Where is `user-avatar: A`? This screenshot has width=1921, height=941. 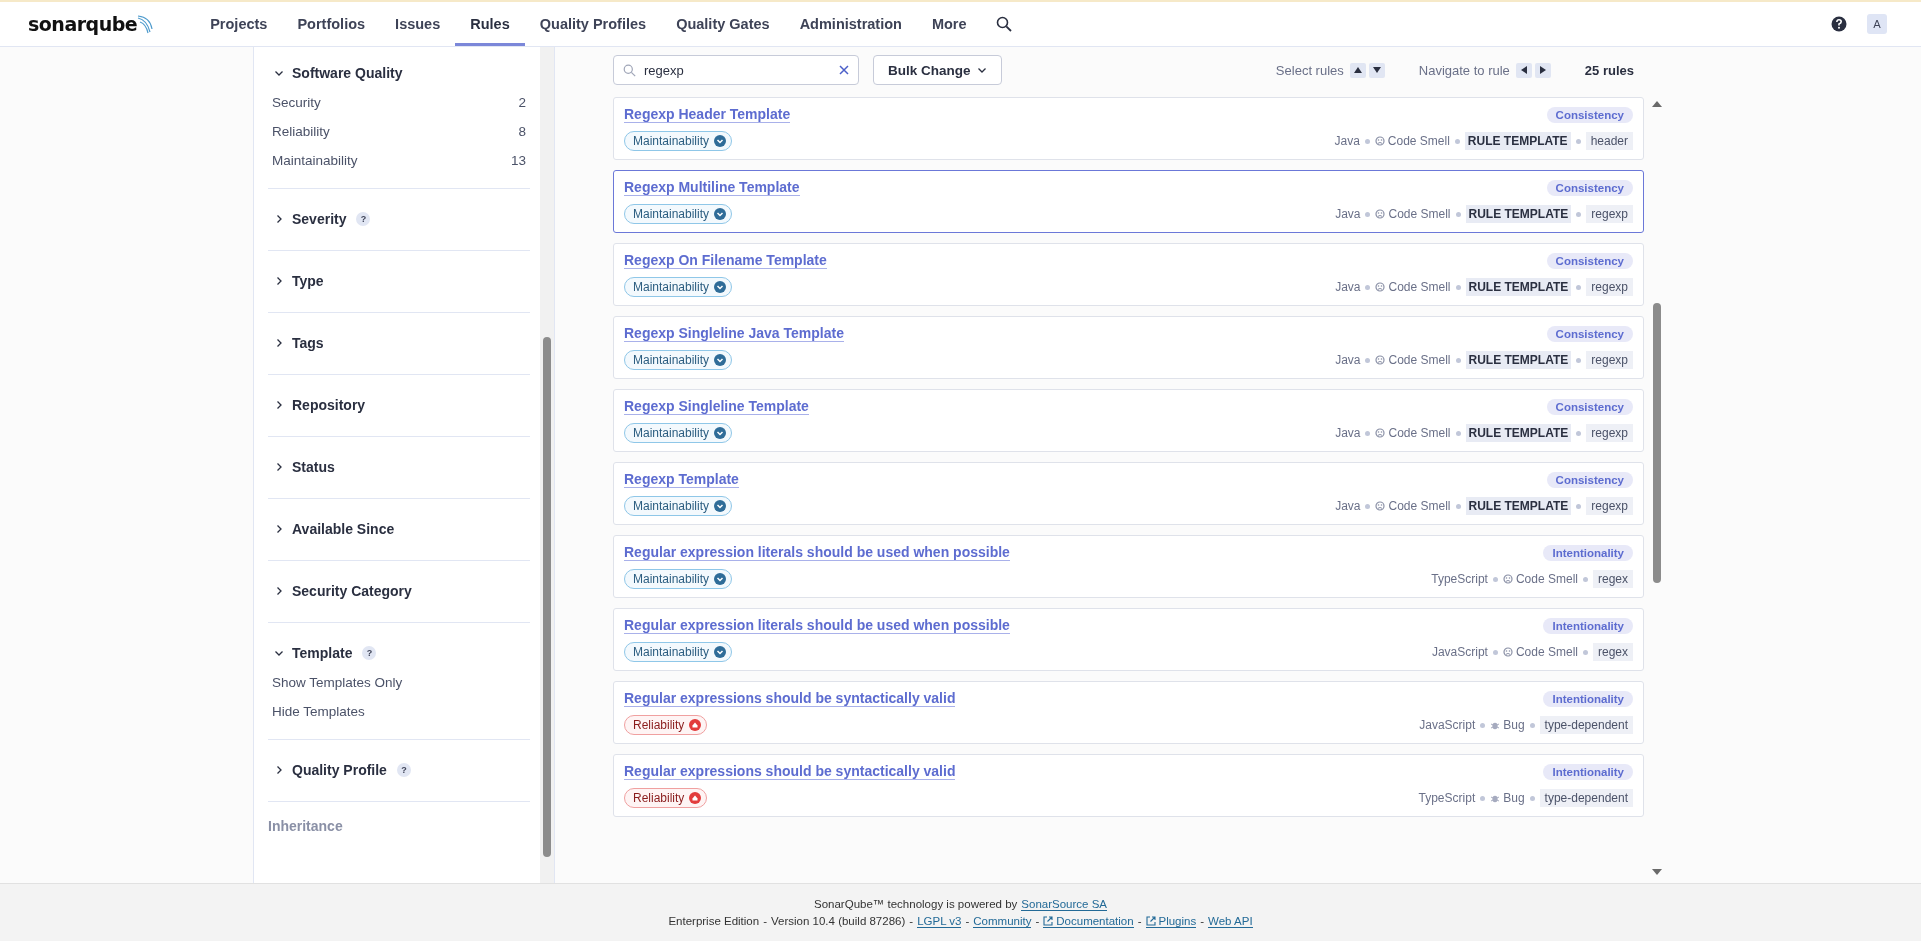
user-avatar: A is located at coordinates (1877, 24).